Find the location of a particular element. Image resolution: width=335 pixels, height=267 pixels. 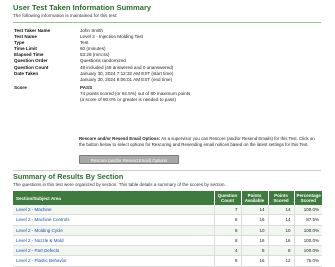

percentage-cell: 75.0% is located at coordinates (308, 261).